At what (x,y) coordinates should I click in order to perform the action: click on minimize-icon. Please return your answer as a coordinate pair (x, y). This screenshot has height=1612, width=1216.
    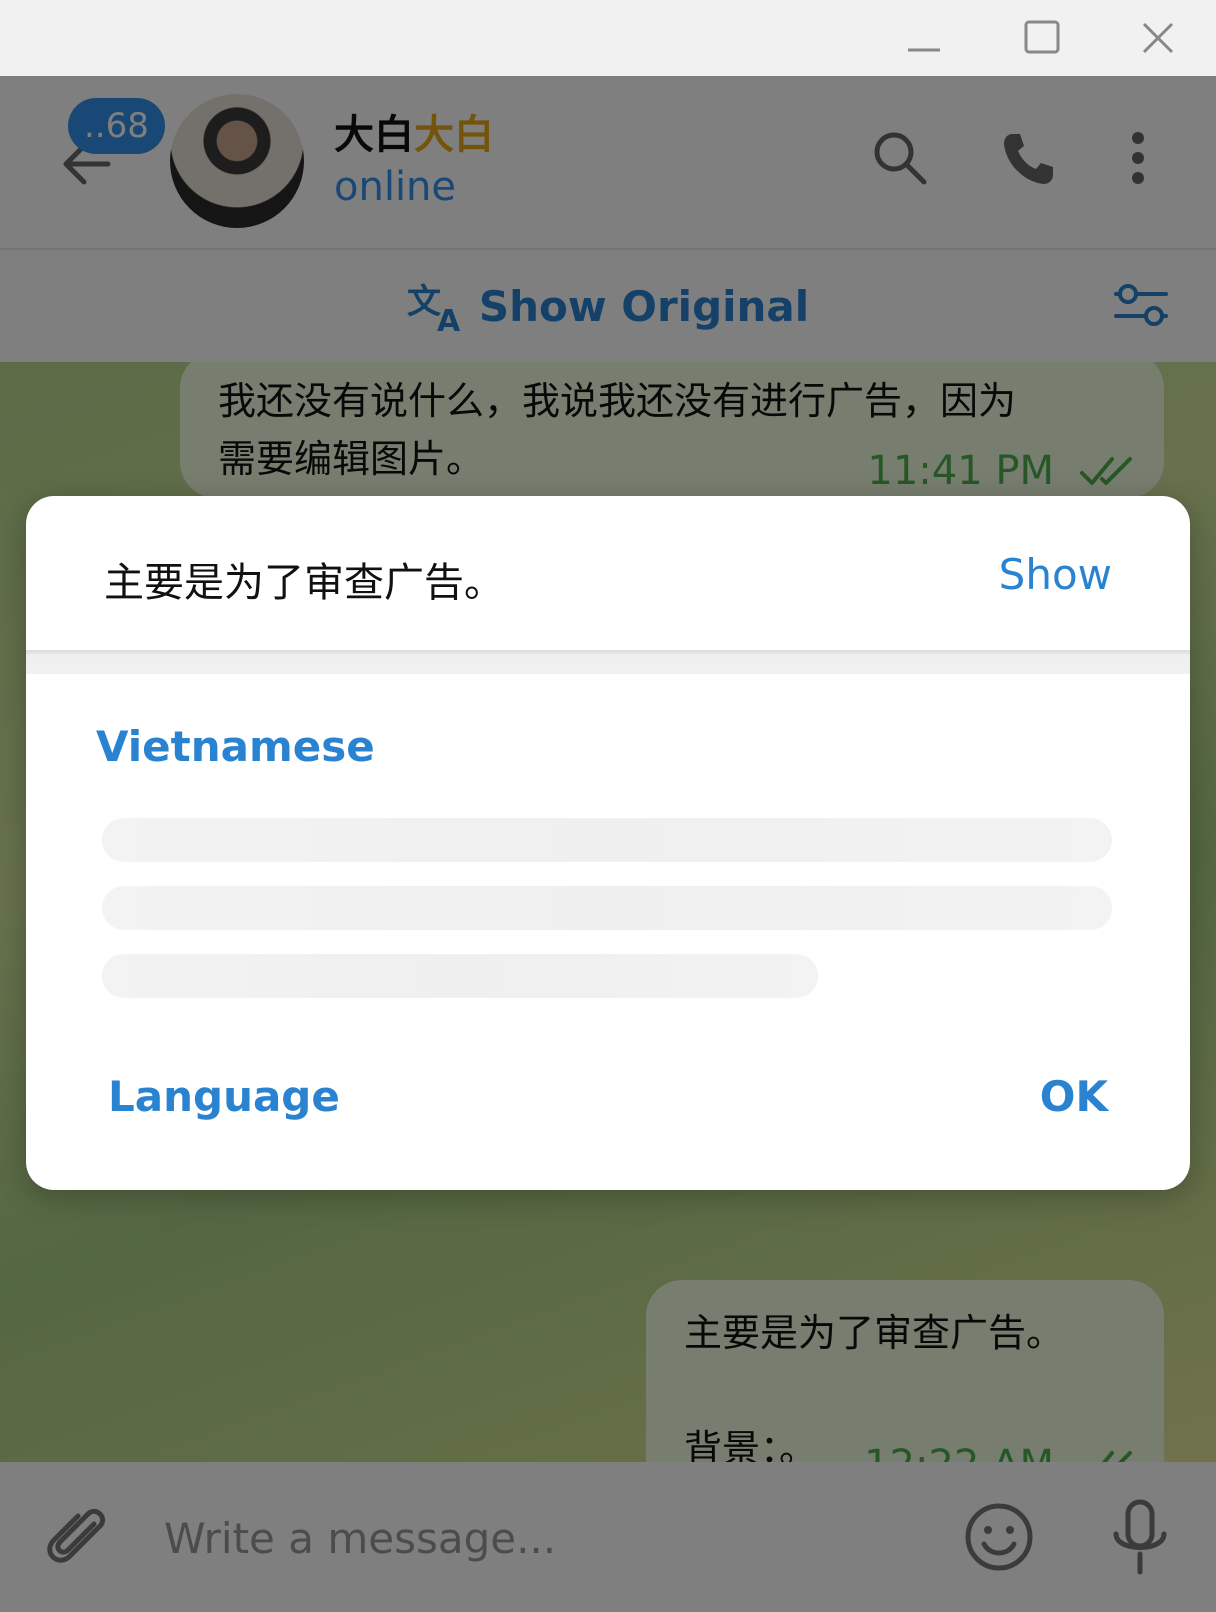
    Looking at the image, I should click on (924, 50).